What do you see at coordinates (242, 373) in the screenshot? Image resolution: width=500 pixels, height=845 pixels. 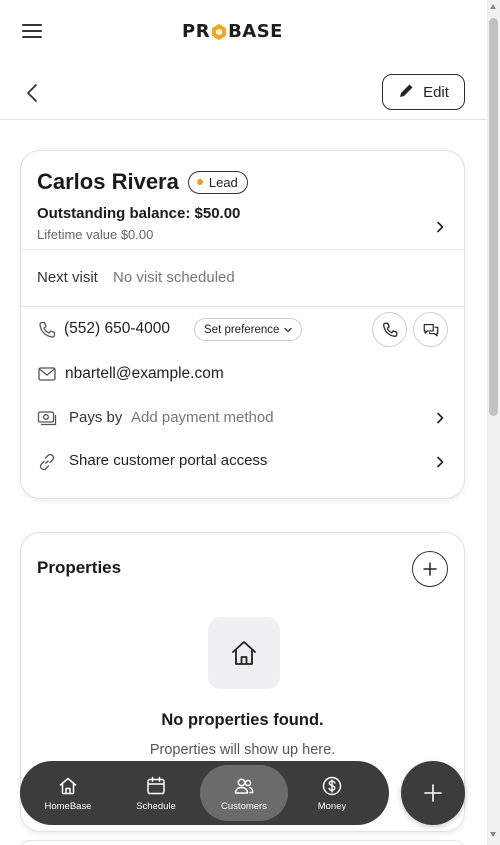 I see `email-row: nbartell@example.com` at bounding box center [242, 373].